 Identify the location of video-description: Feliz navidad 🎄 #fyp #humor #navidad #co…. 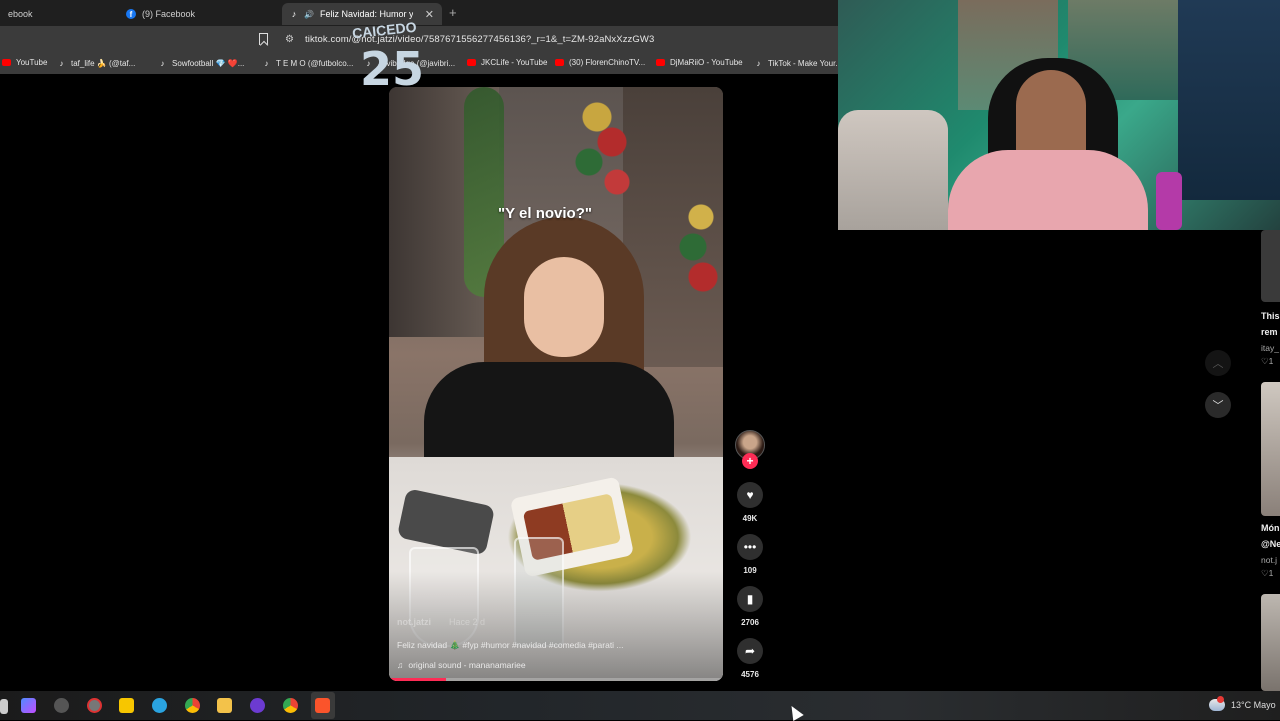
(510, 645).